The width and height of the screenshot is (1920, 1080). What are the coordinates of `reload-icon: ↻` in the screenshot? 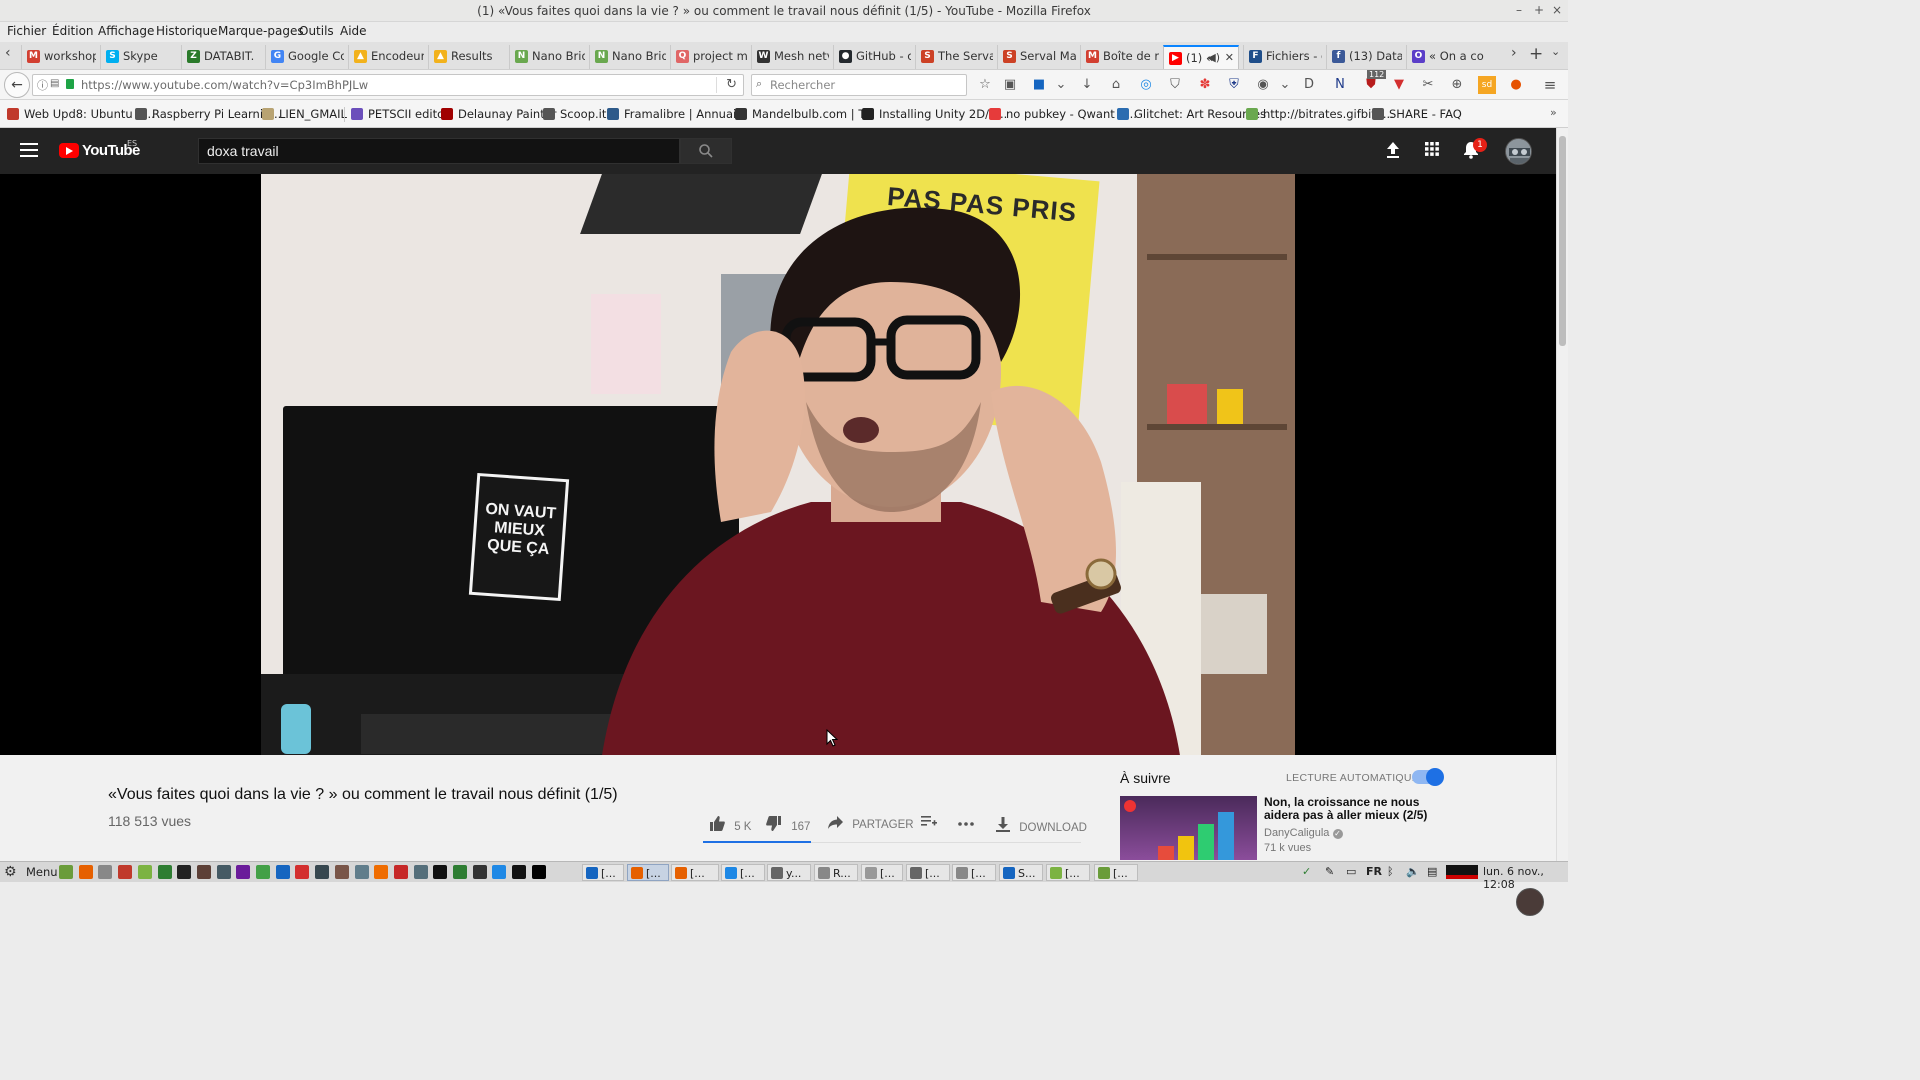 It's located at (731, 84).